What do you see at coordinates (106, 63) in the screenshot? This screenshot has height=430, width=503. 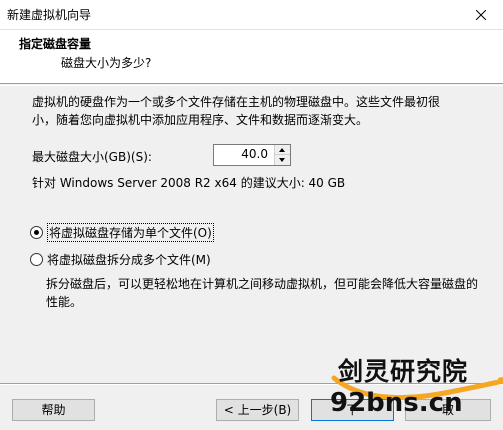 I see `page-subtitle: 磁盘大小为多少?` at bounding box center [106, 63].